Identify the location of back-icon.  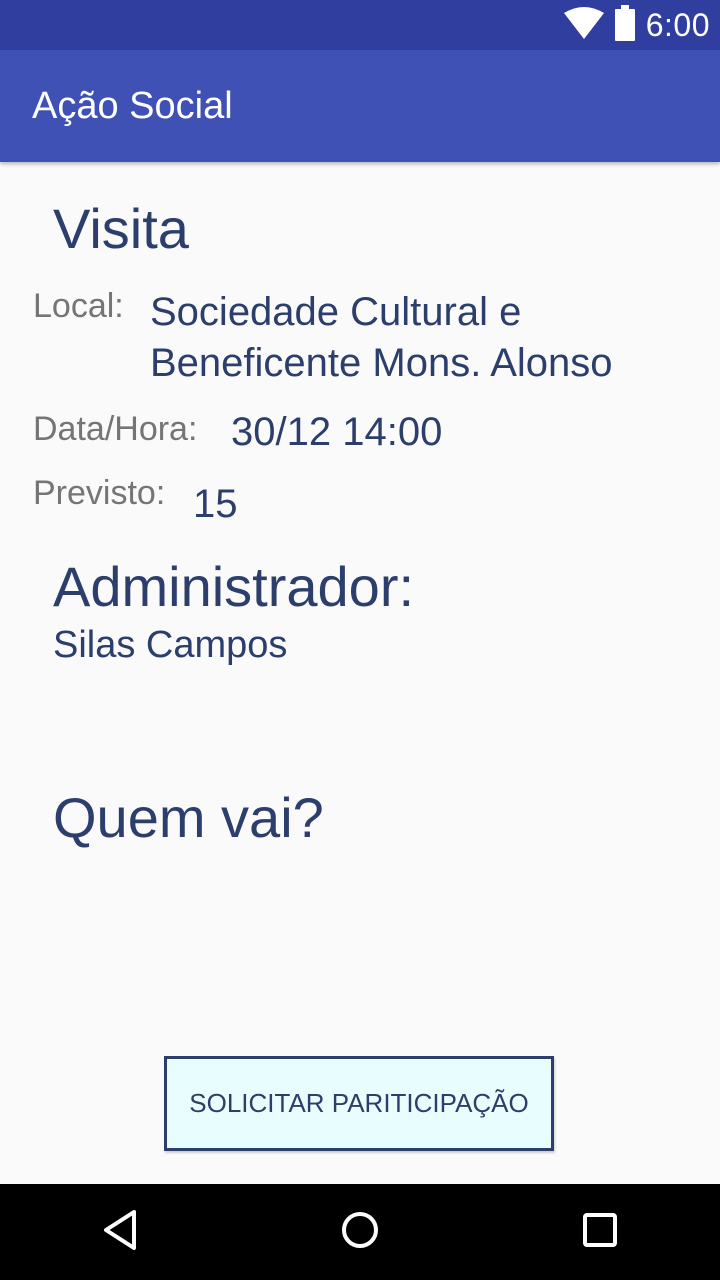
(120, 1232).